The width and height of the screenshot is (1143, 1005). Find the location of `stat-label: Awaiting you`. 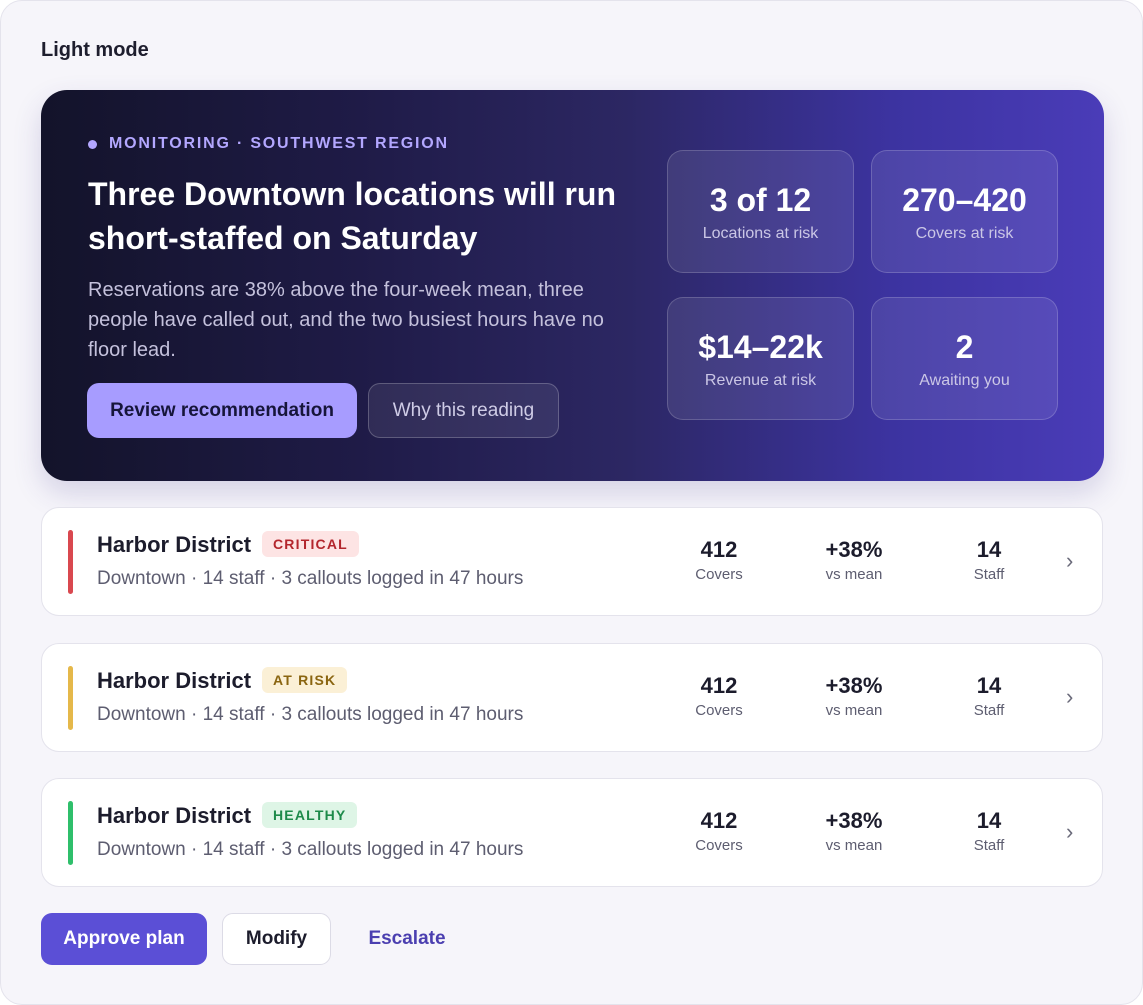

stat-label: Awaiting you is located at coordinates (964, 380).